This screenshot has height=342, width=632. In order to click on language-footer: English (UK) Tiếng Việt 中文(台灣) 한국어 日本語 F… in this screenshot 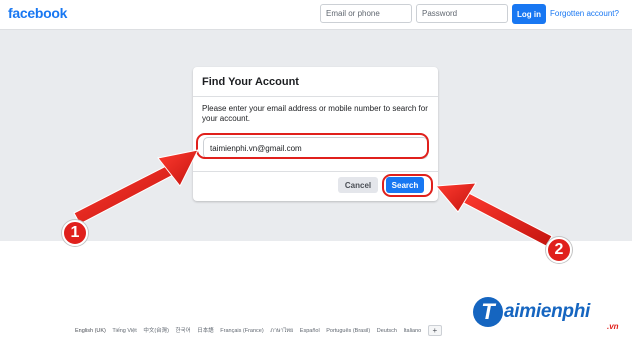, I will do `click(258, 330)`.